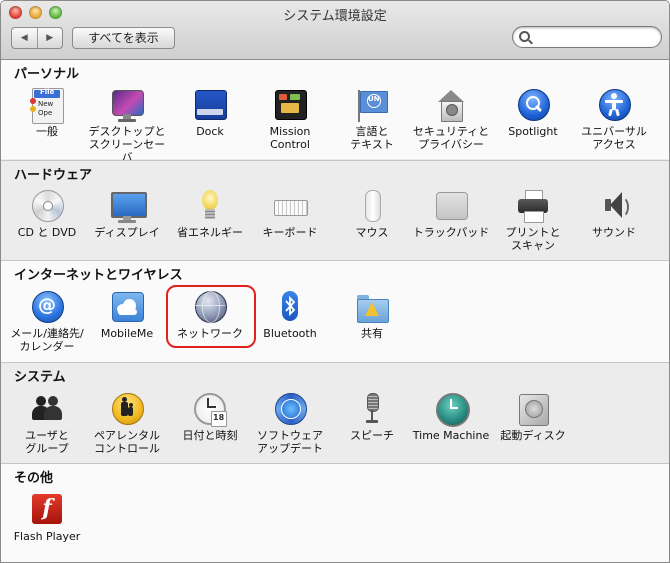  What do you see at coordinates (210, 232) in the screenshot?
I see `label-energy-saver: 省エネルギー` at bounding box center [210, 232].